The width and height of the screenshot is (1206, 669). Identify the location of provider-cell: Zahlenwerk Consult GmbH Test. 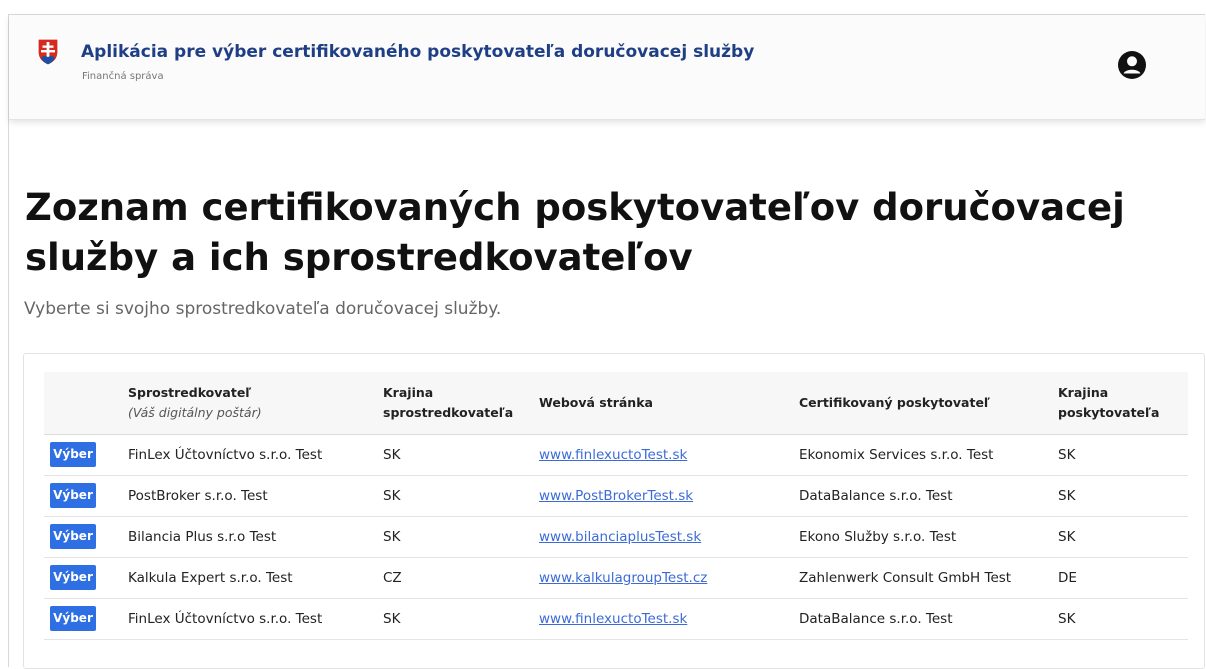
(905, 577).